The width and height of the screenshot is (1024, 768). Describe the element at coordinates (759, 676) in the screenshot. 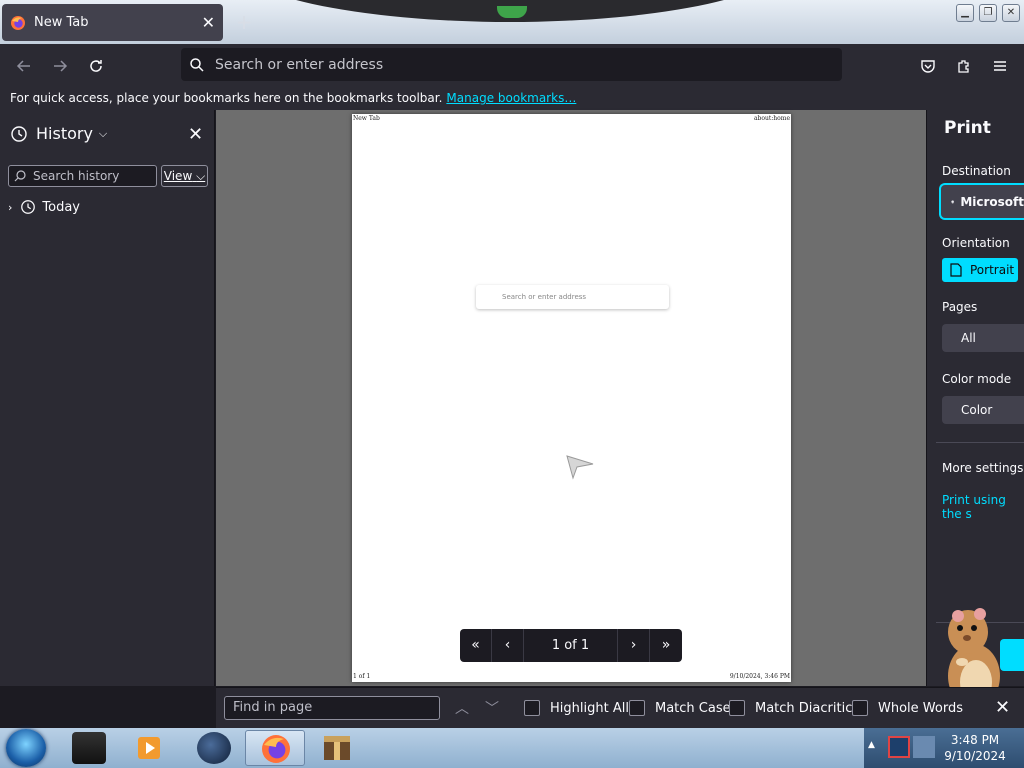

I see `page-footer-right: 9/10/2024, 3:46 PM` at that location.